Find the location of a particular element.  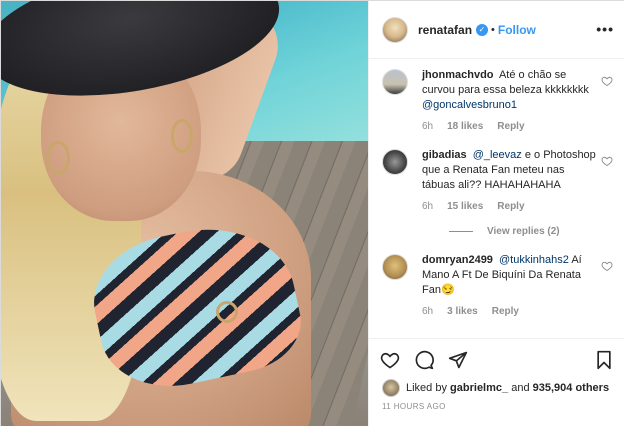

share-paper-plane-icon is located at coordinates (458, 360).